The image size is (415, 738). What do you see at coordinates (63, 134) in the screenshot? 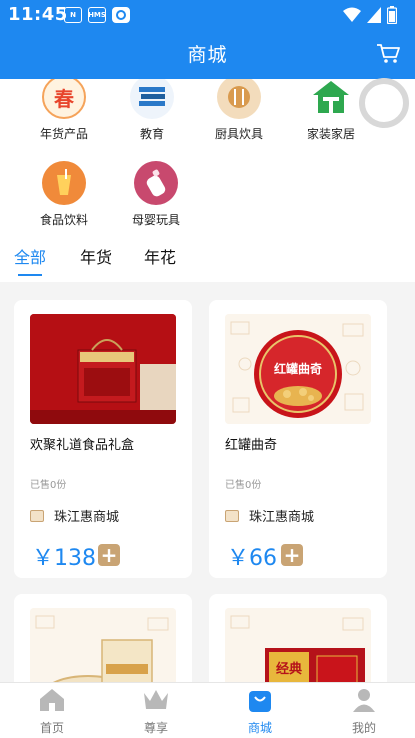
I see `category-label: 年货产品` at bounding box center [63, 134].